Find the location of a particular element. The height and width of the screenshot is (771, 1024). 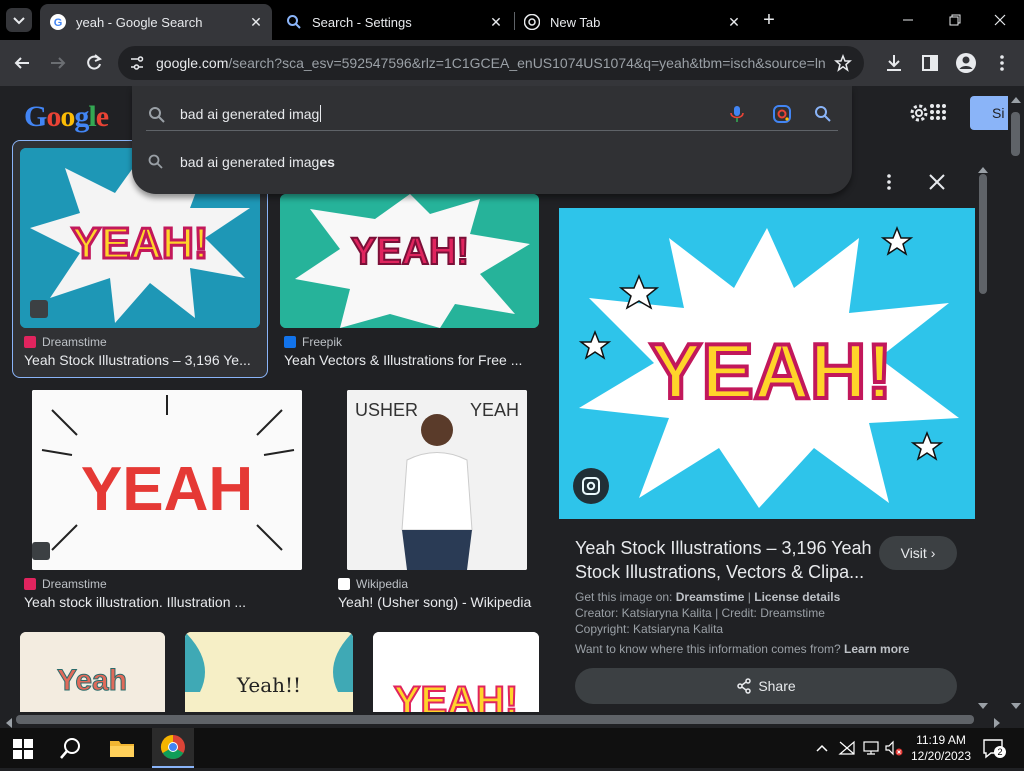

lens-button is located at coordinates (591, 486).